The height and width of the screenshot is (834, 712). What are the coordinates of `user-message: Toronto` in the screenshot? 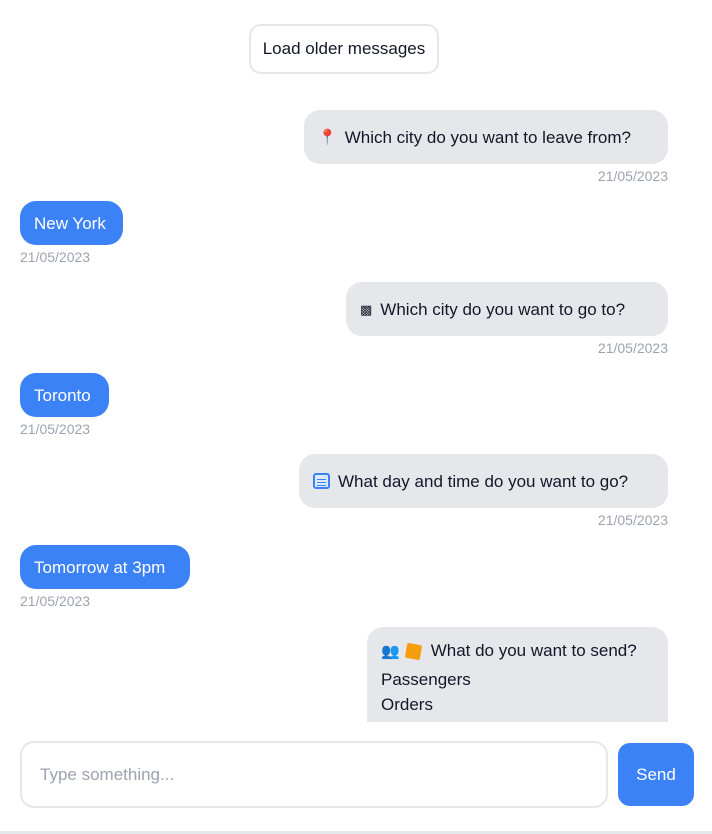 It's located at (64, 395).